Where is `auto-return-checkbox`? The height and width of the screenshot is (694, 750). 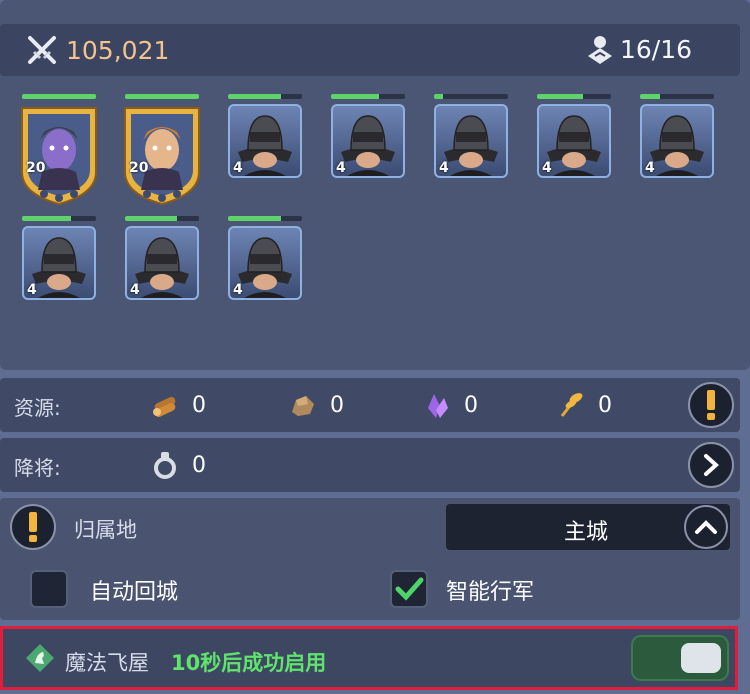 auto-return-checkbox is located at coordinates (49, 589).